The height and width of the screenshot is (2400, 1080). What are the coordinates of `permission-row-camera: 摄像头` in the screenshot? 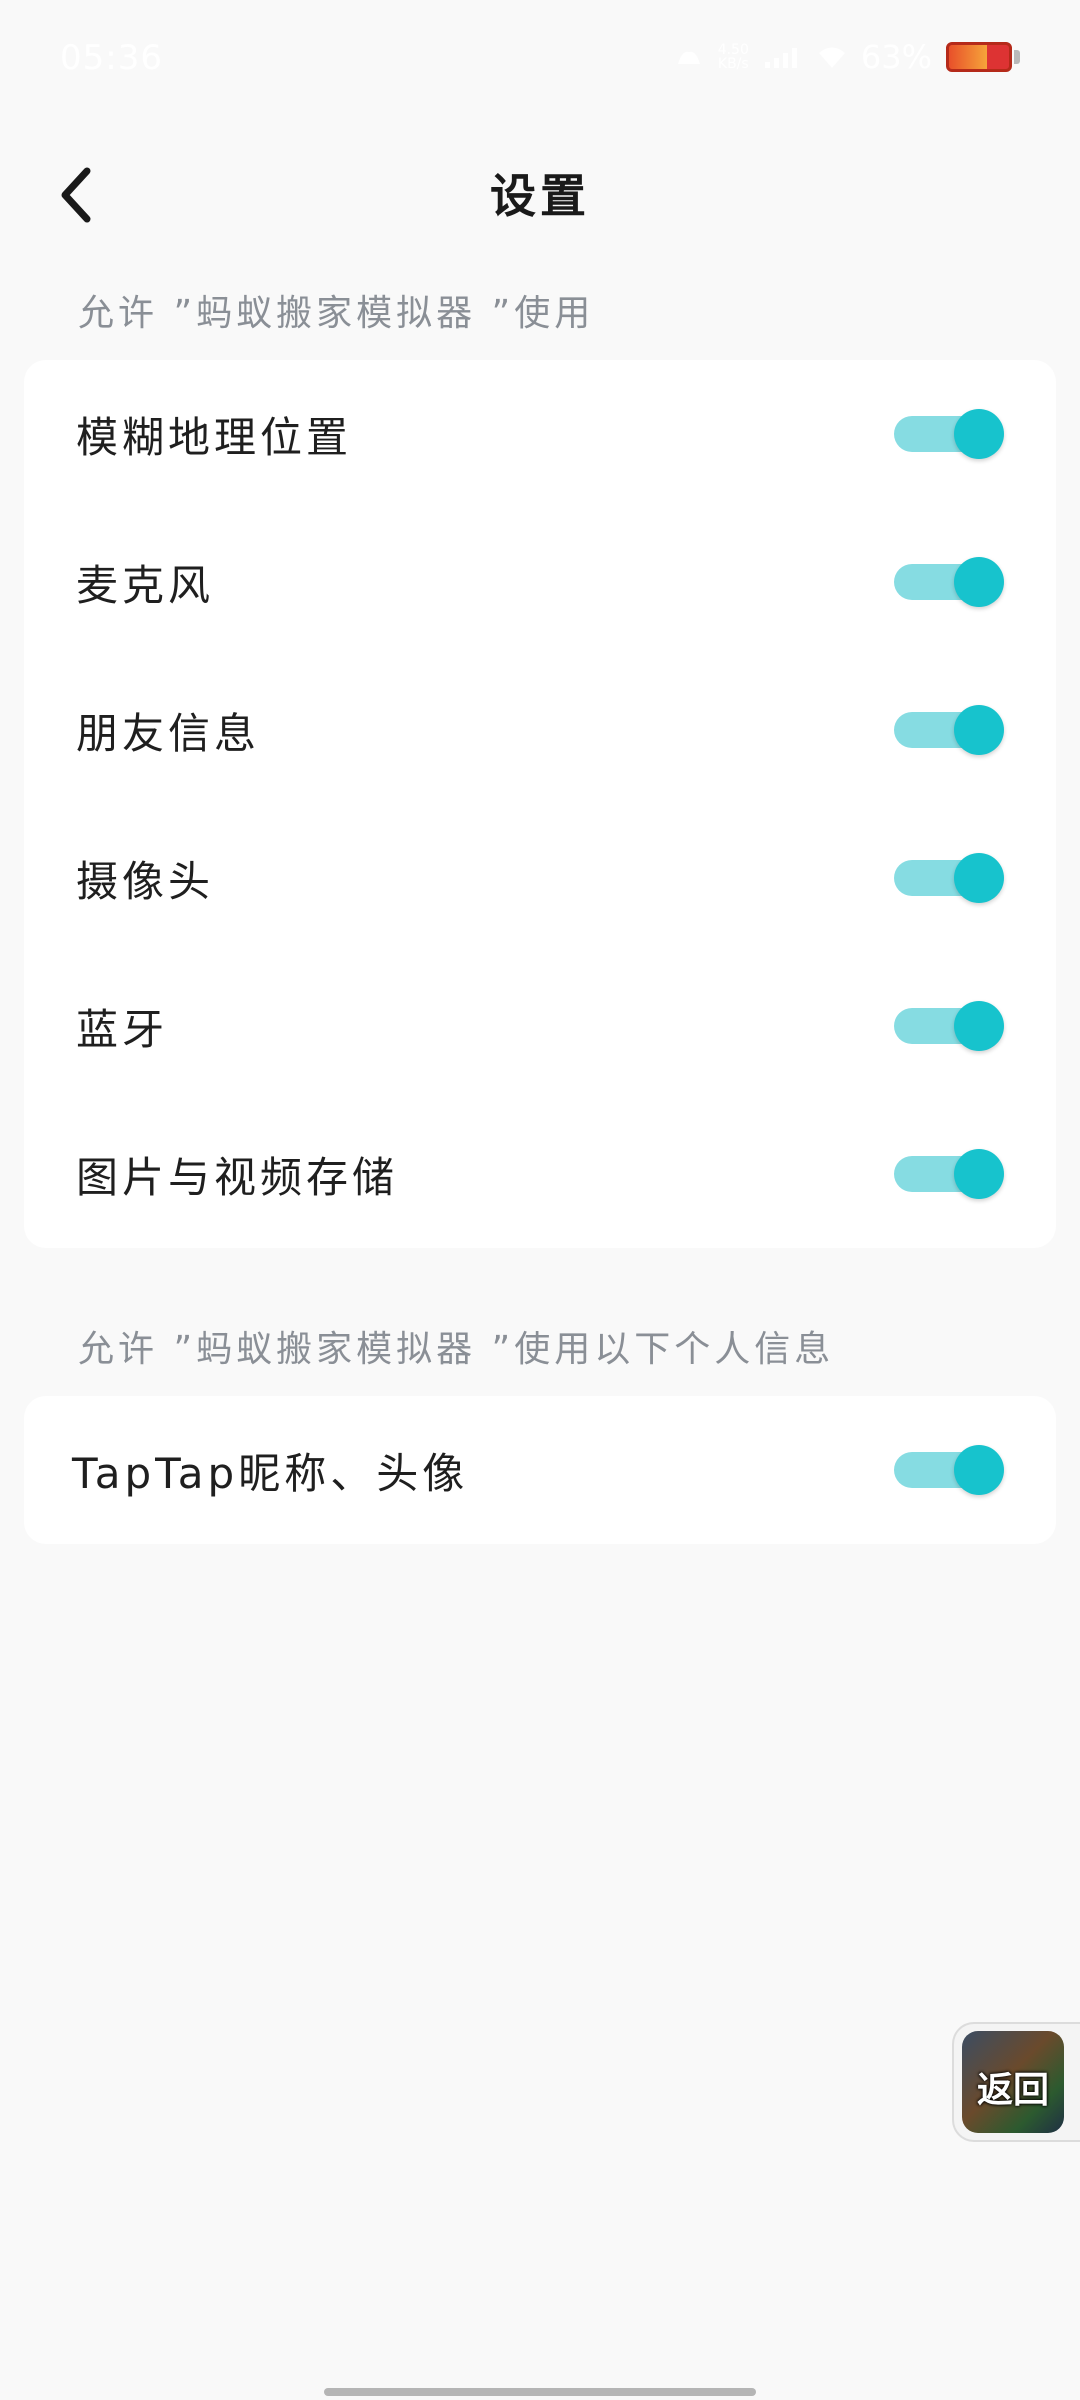 It's located at (540, 878).